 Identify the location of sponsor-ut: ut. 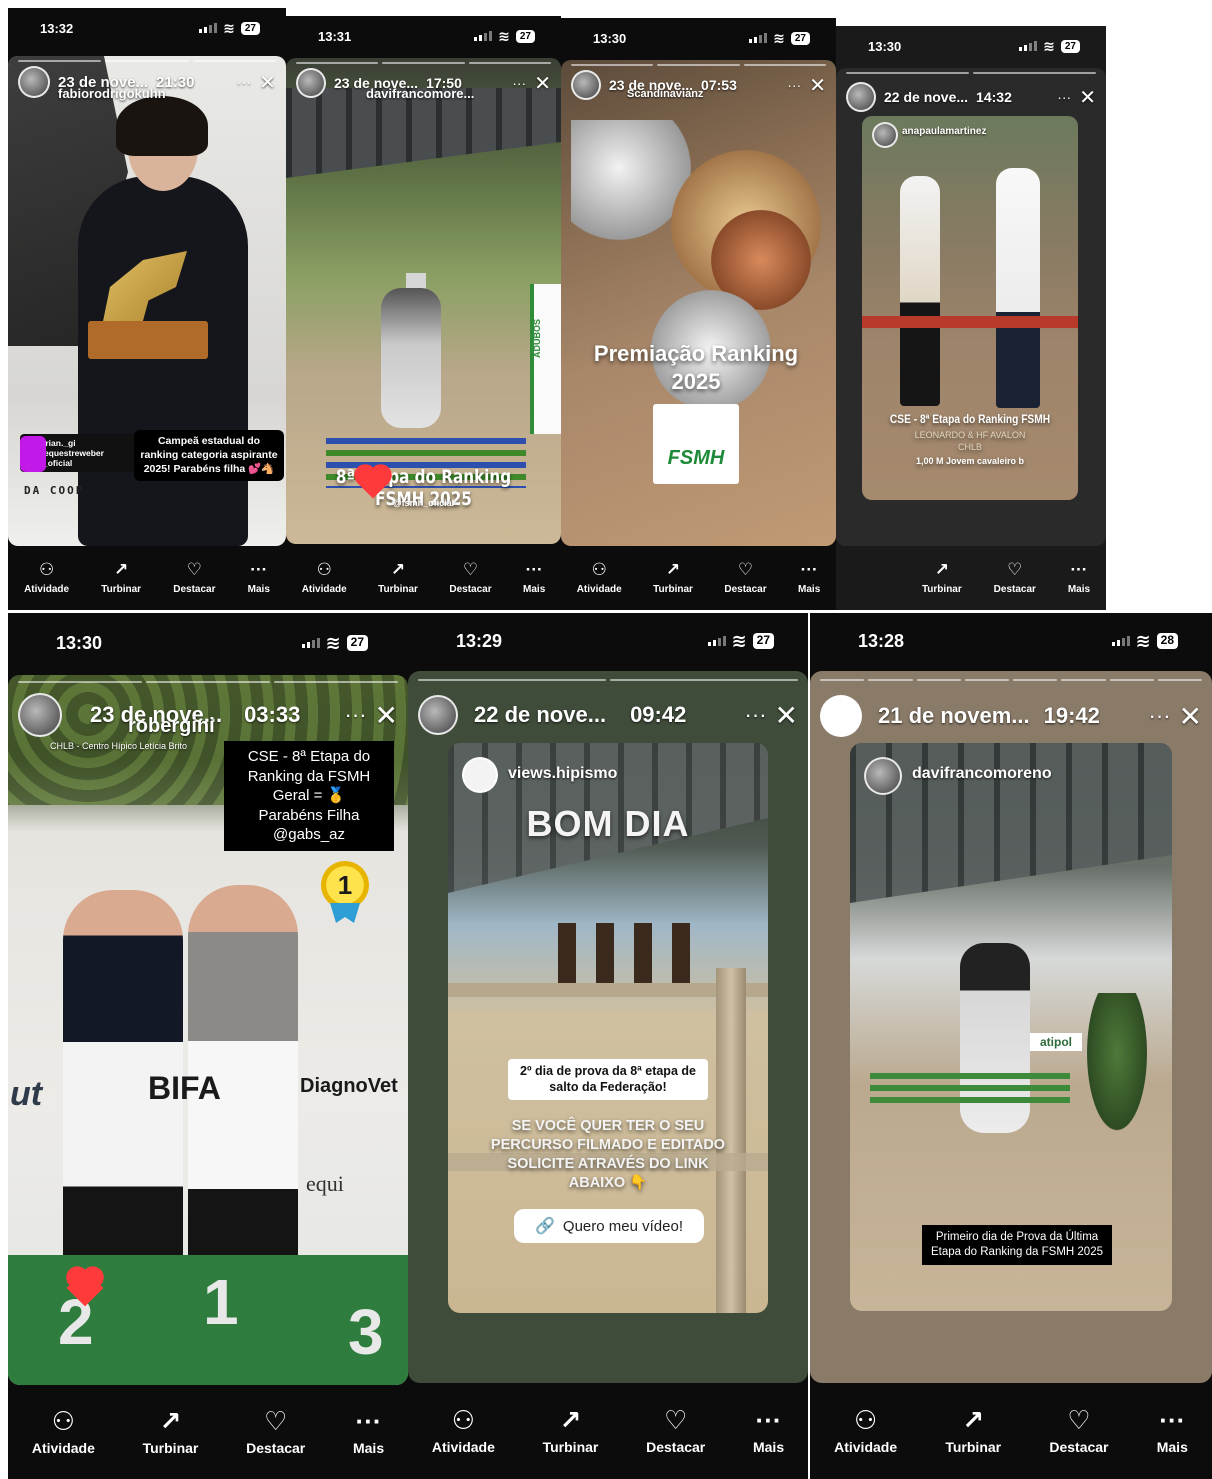
(26, 1094).